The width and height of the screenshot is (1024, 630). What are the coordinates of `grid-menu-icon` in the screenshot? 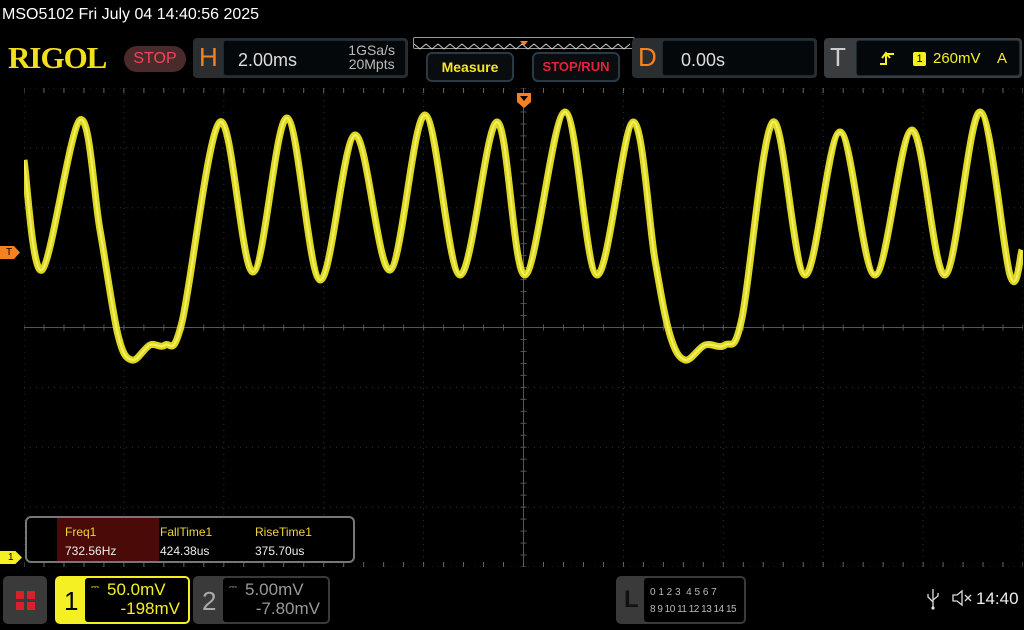 It's located at (25, 600).